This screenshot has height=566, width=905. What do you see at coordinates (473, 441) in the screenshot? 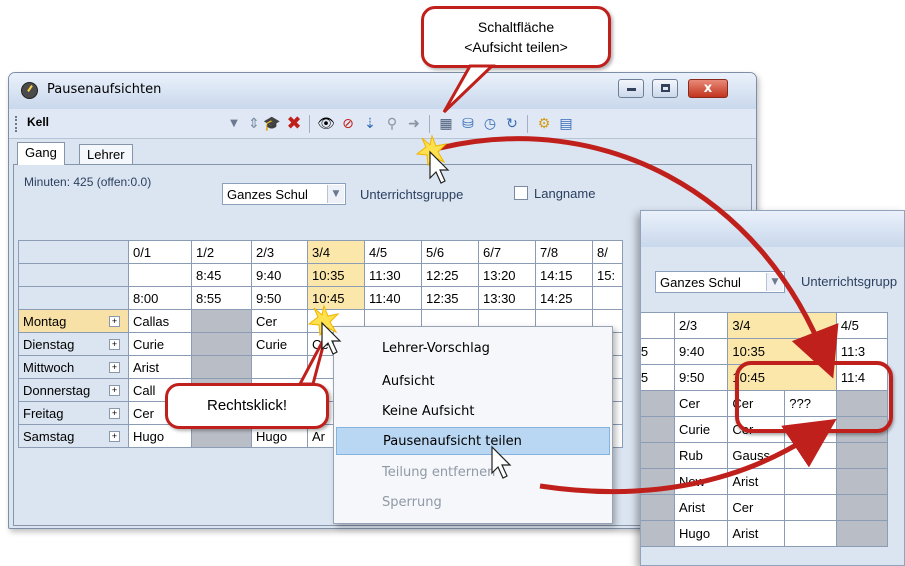
I see `menu-item-pausenaufsicht-teilen: Pausenaufsicht teilen` at bounding box center [473, 441].